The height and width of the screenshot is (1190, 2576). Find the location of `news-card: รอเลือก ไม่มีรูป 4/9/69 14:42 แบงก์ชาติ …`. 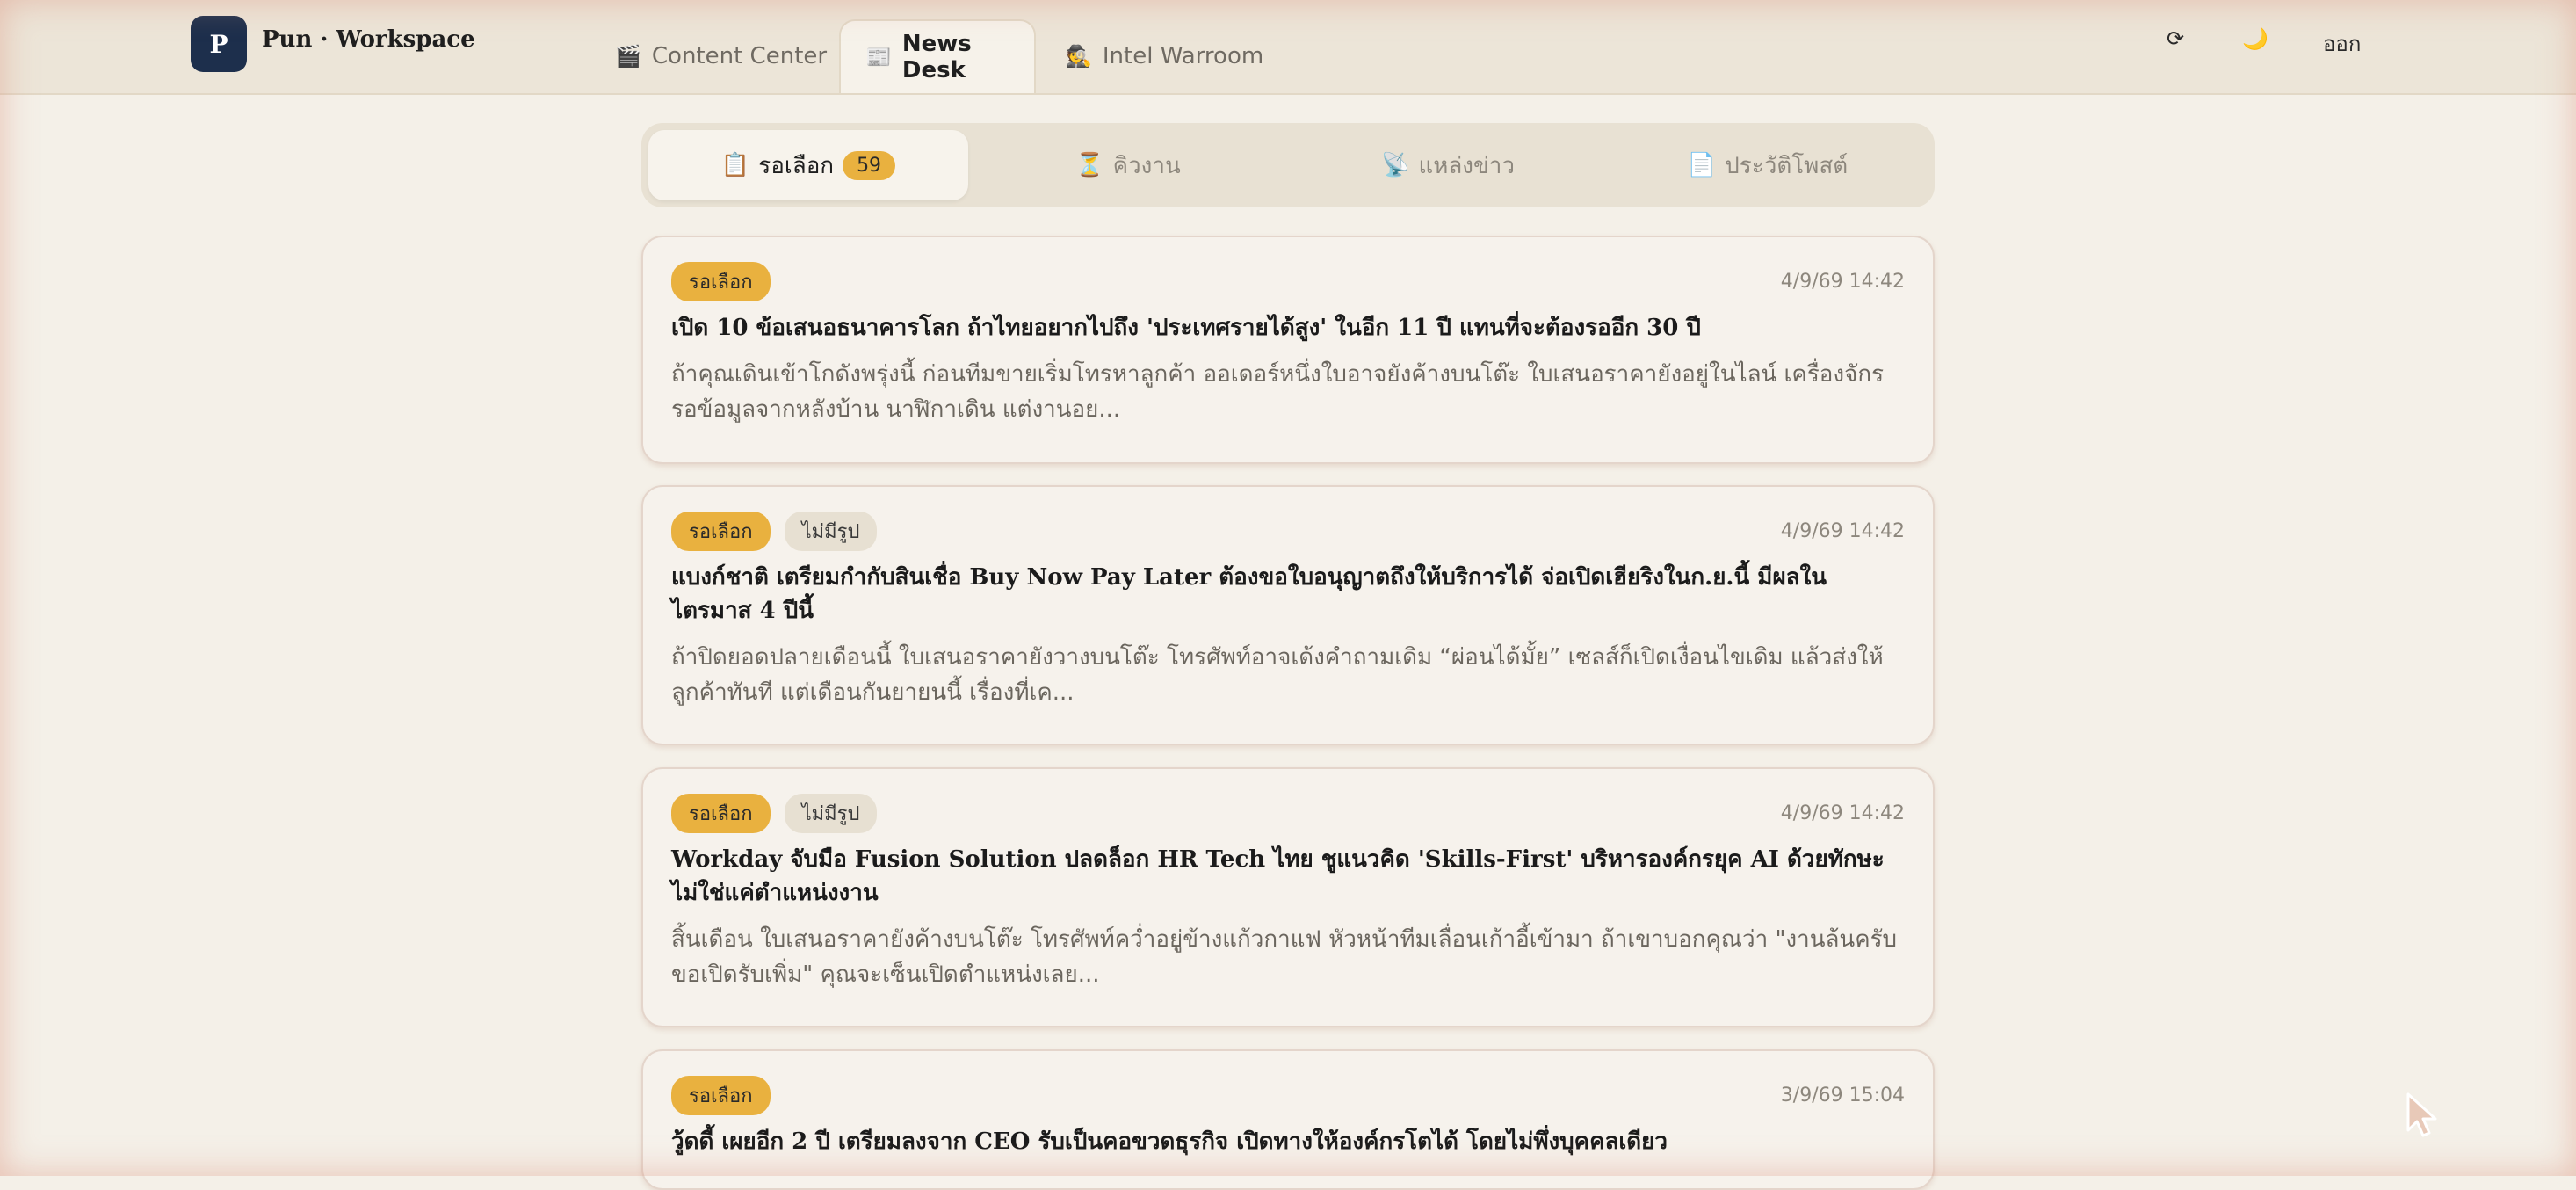

news-card: รอเลือก ไม่มีรูป 4/9/69 14:42 แบงก์ชาติ … is located at coordinates (1288, 615).